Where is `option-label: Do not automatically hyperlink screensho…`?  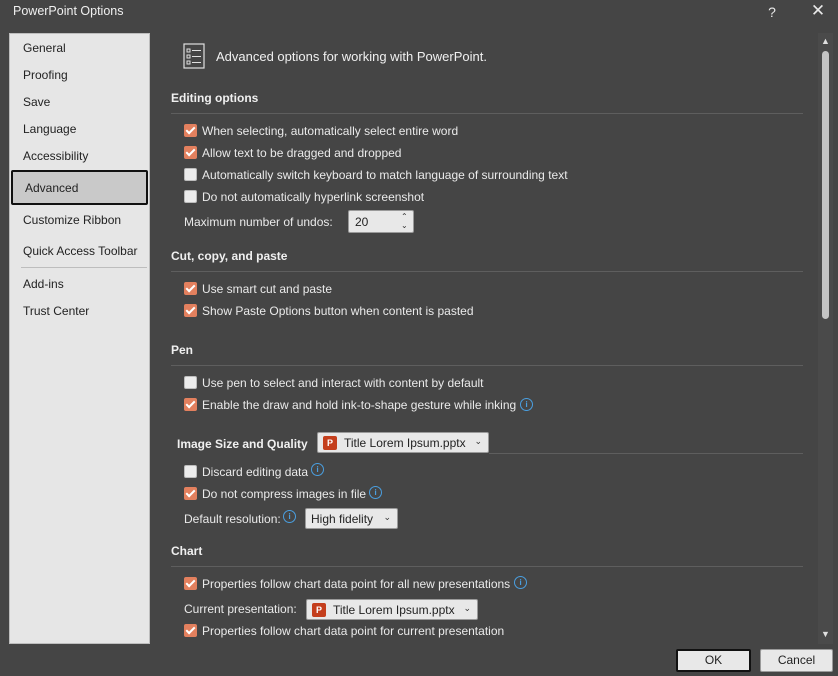 option-label: Do not automatically hyperlink screensho… is located at coordinates (313, 197).